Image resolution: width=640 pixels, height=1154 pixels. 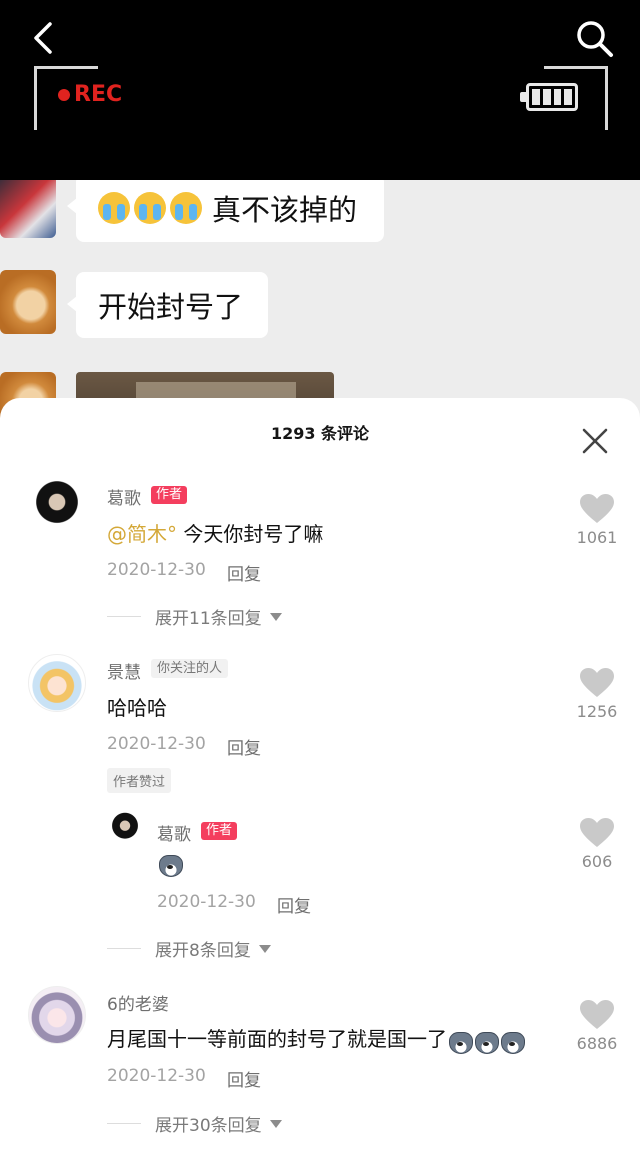 What do you see at coordinates (595, 441) in the screenshot?
I see `close-icon` at bounding box center [595, 441].